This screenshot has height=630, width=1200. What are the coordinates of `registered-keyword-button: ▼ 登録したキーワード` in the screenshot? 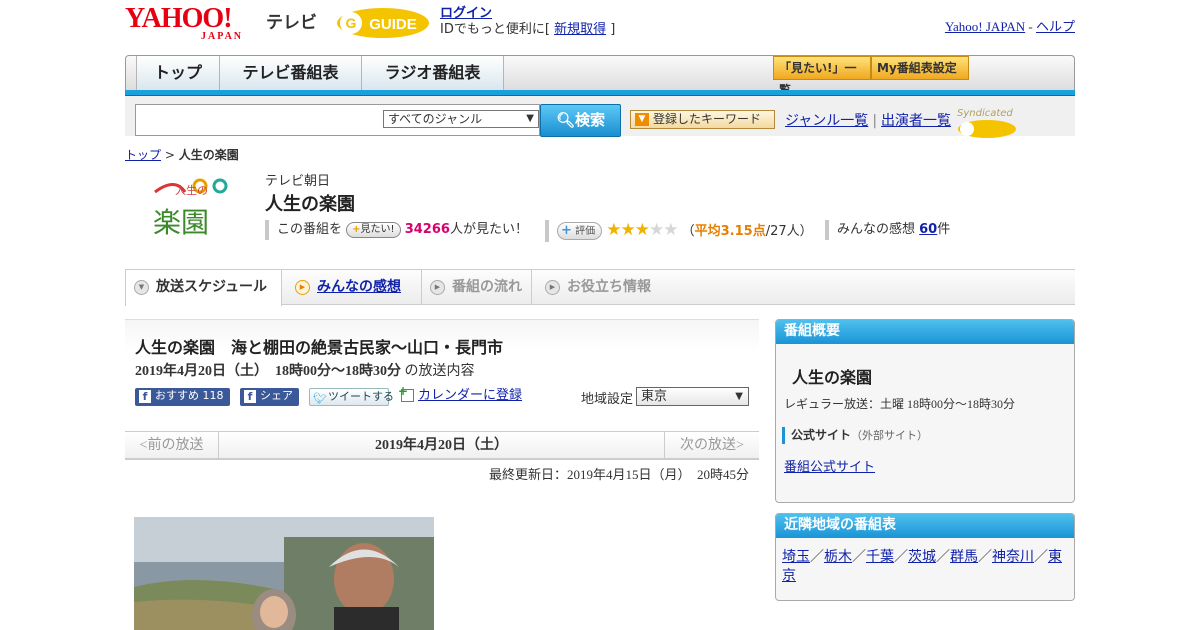 It's located at (702, 119).